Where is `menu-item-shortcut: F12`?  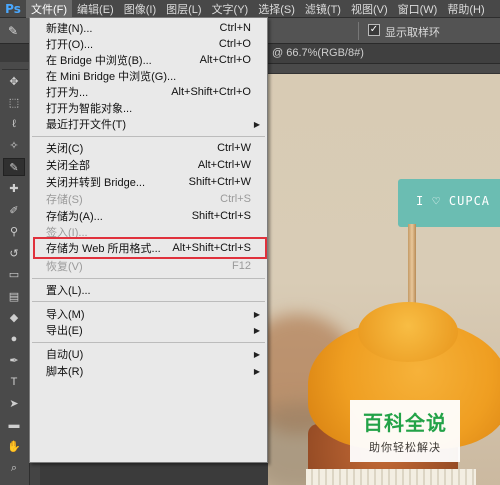
menu-item-shortcut: F12 is located at coordinates (241, 266).